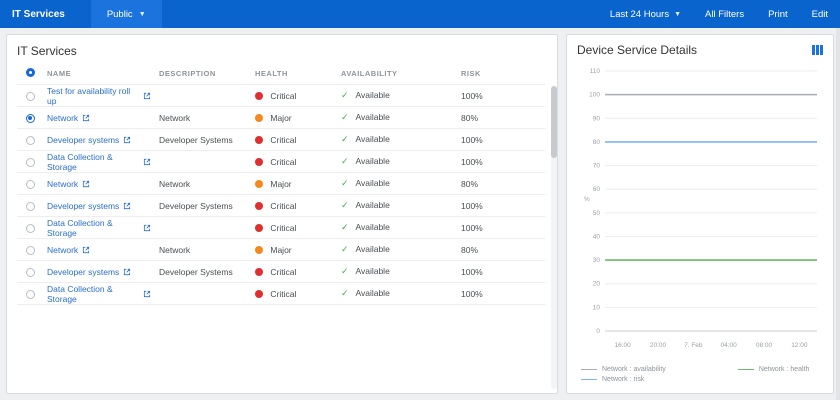  Describe the element at coordinates (294, 73) in the screenshot. I see `column-header-health: Health` at that location.